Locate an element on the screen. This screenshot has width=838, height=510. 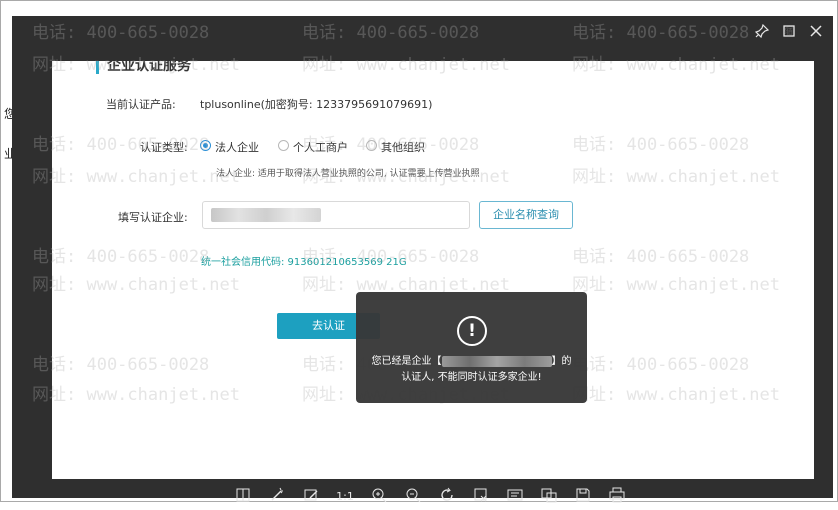
toast-message-line2: 认证人, 不能同时认证多家企业! is located at coordinates (471, 377).